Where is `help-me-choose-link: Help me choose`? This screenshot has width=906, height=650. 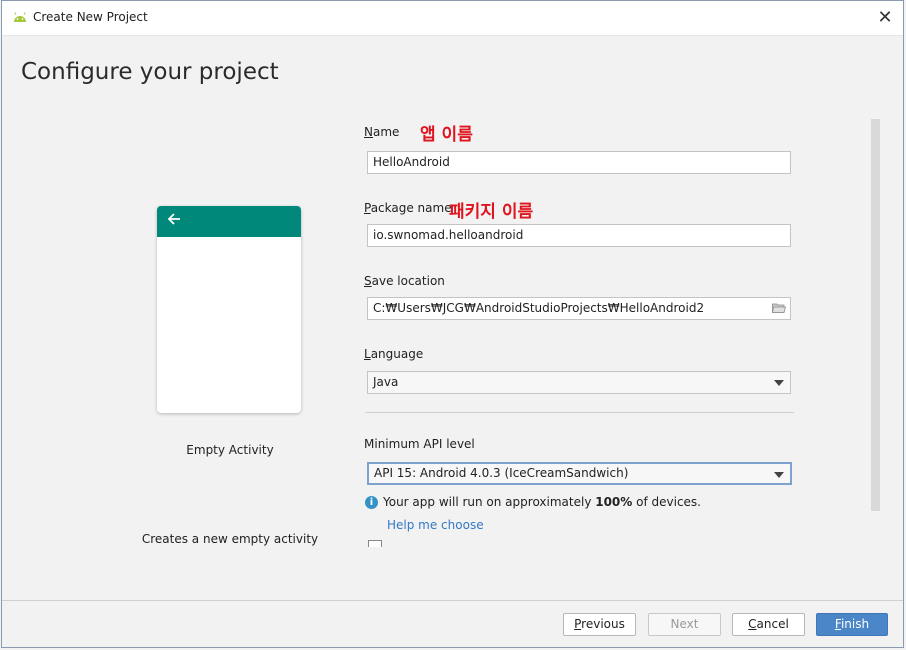 help-me-choose-link: Help me choose is located at coordinates (435, 525).